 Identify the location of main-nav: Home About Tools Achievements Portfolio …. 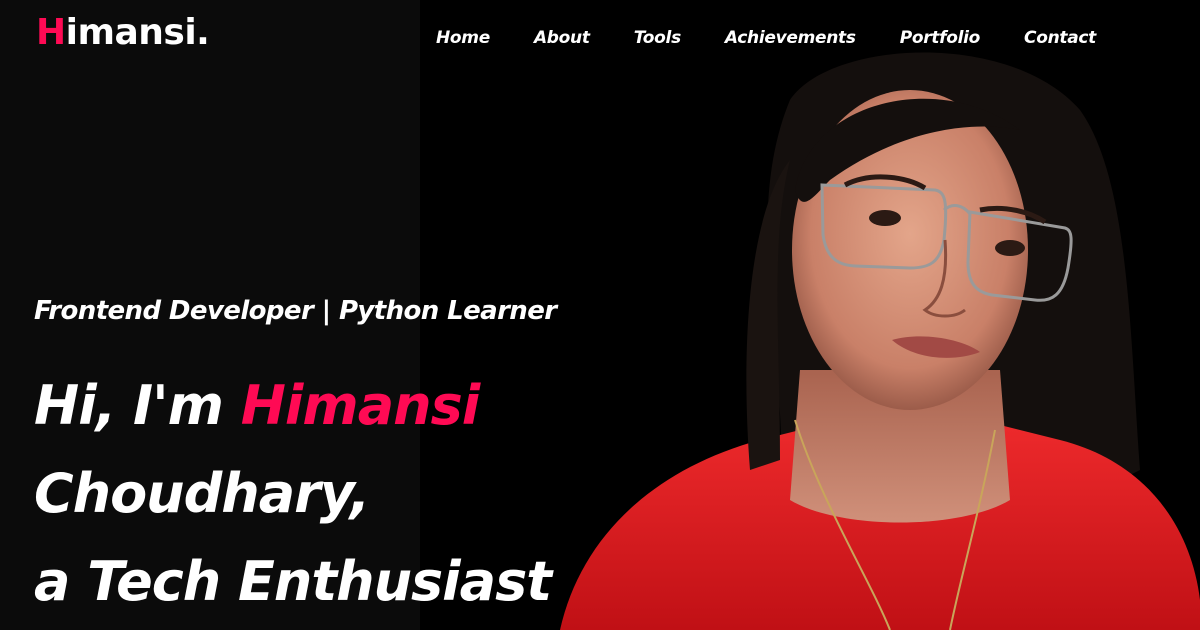
(766, 38).